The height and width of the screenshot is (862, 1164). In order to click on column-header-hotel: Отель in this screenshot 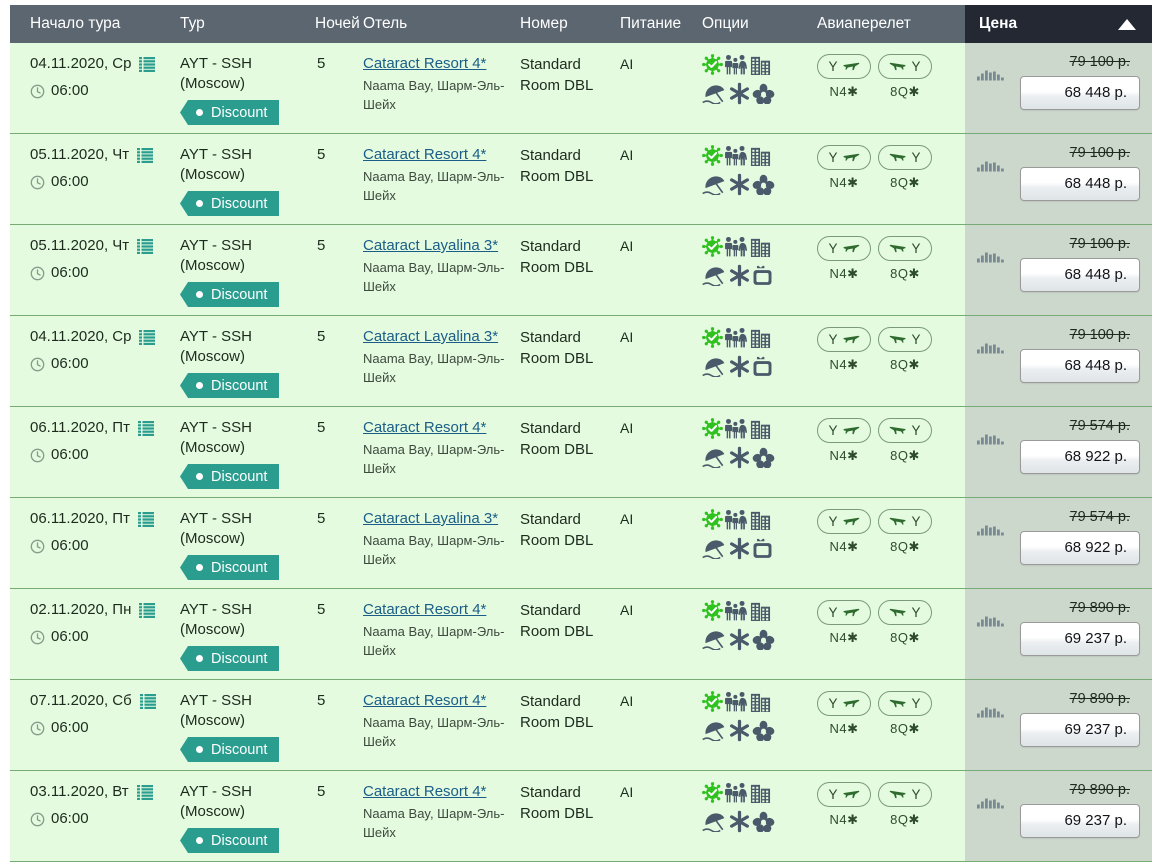, I will do `click(441, 24)`.